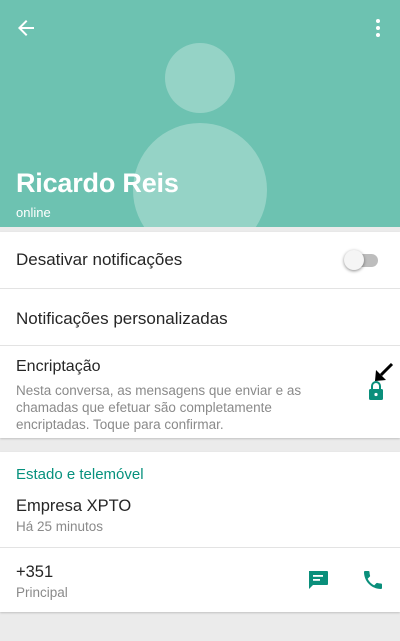  I want to click on avatar-placeholder-head, so click(200, 78).